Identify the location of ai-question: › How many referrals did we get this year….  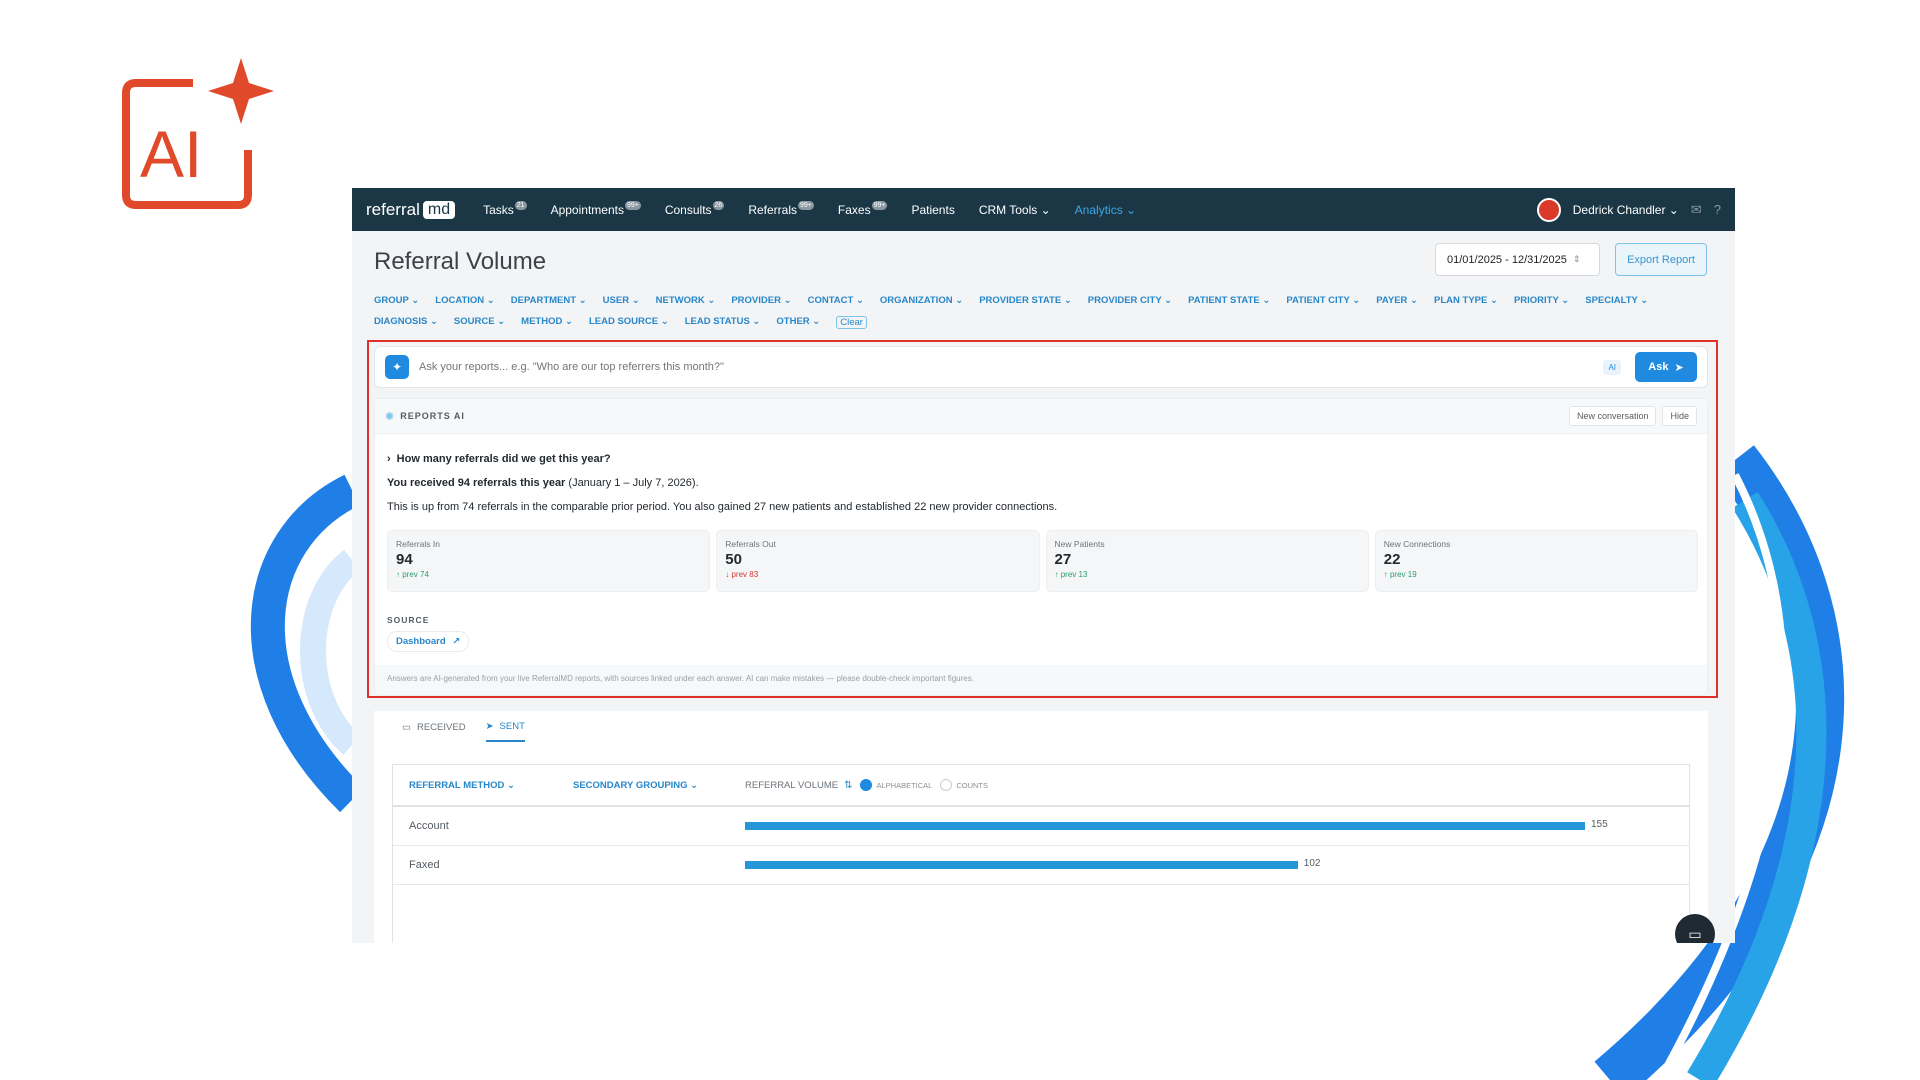
(499, 459).